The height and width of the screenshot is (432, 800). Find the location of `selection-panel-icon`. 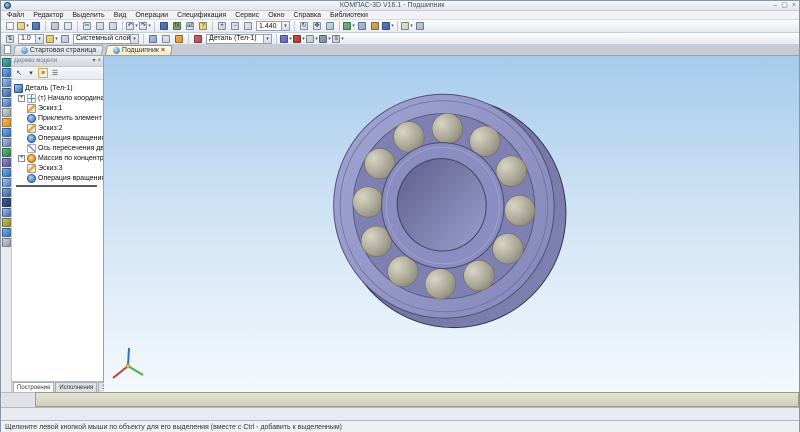

selection-panel-icon is located at coordinates (6, 232).